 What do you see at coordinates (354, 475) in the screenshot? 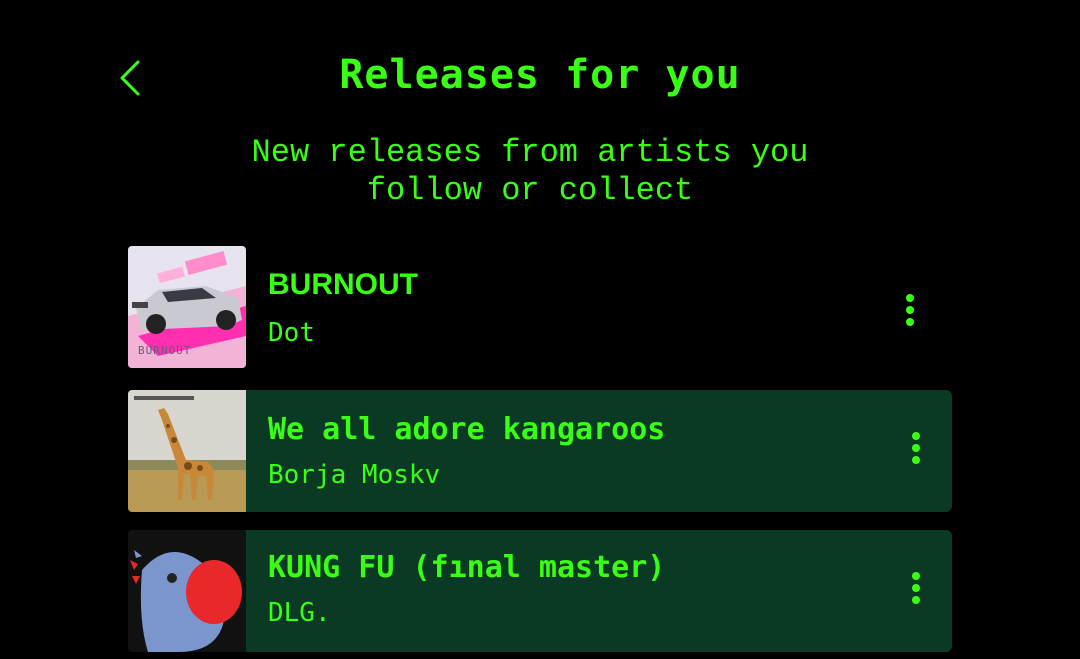
I see `release-artist: Borja Moskv` at bounding box center [354, 475].